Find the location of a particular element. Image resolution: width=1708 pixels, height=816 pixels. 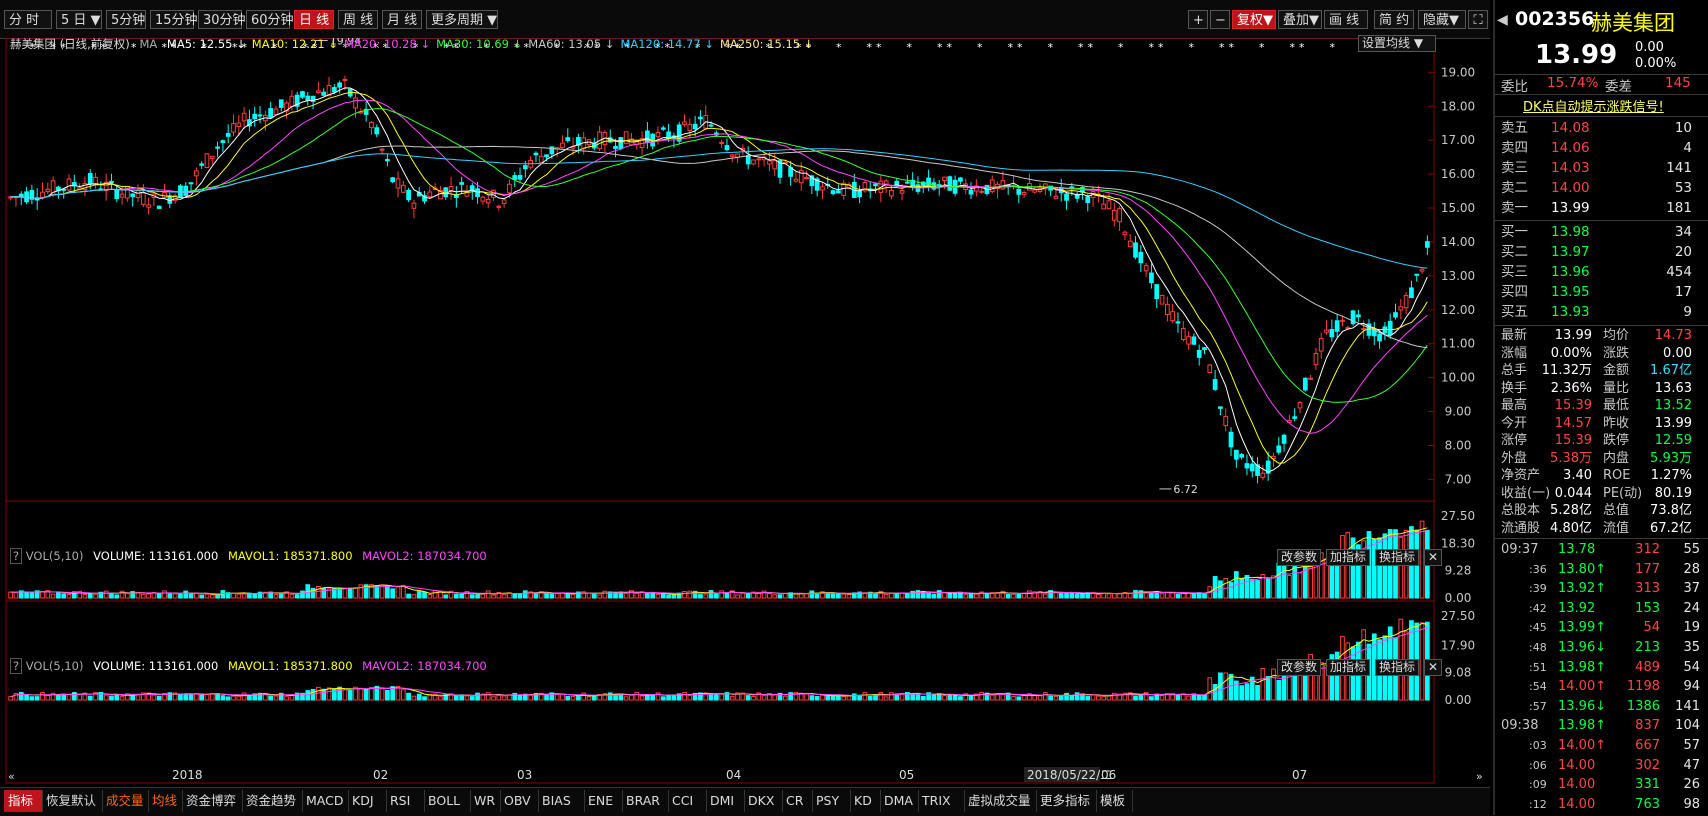

zoom-out-button: − is located at coordinates (1220, 19).